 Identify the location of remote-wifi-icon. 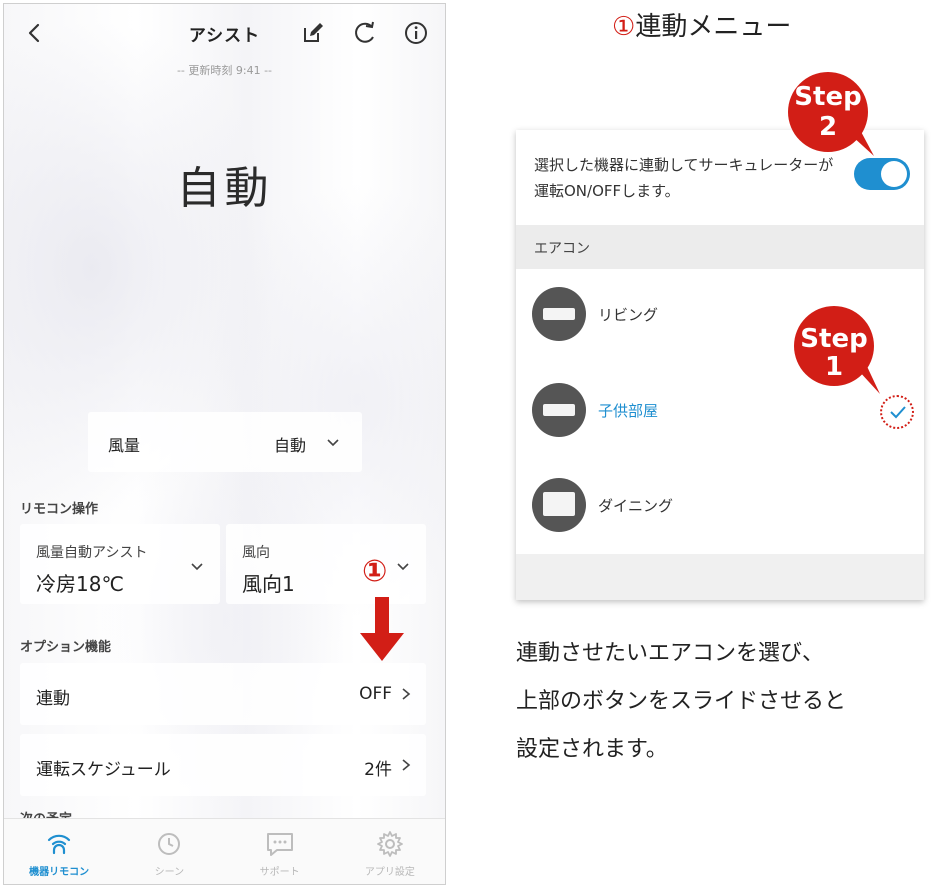
(59, 844).